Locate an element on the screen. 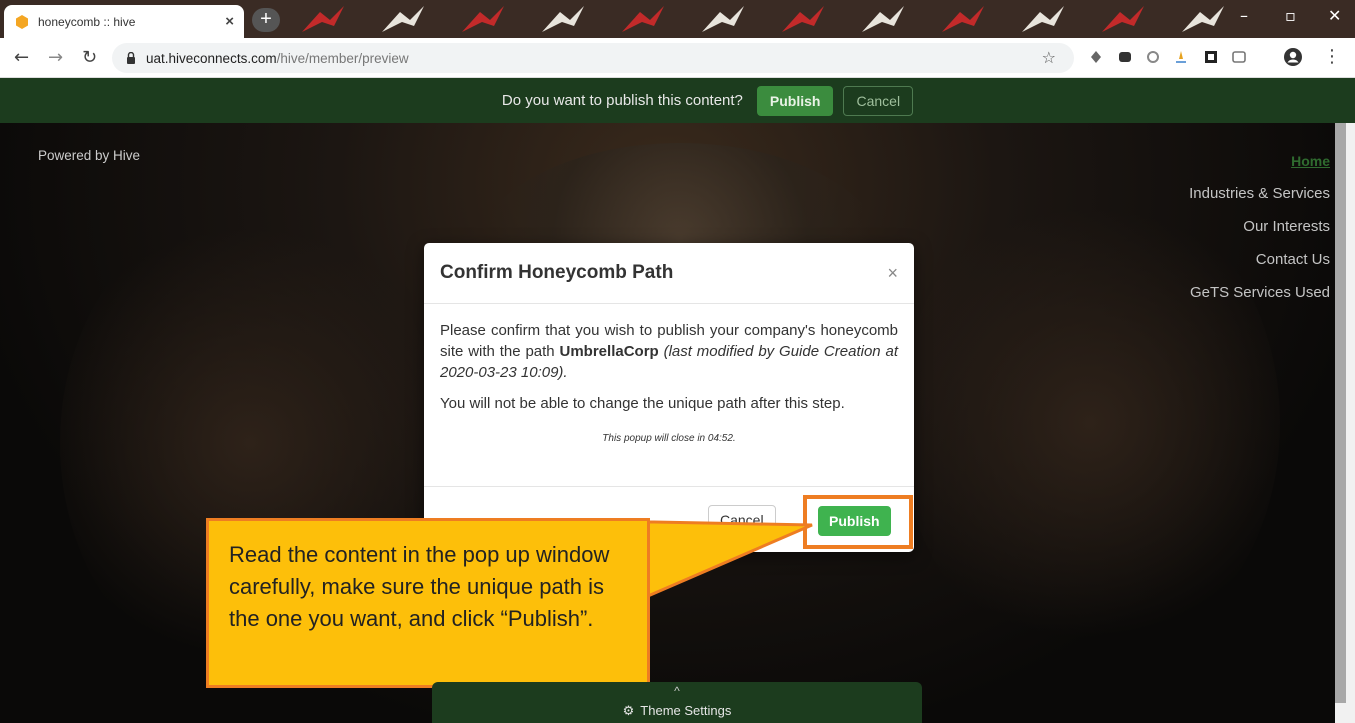  theme-settings-label: Theme Settings is located at coordinates (686, 710).